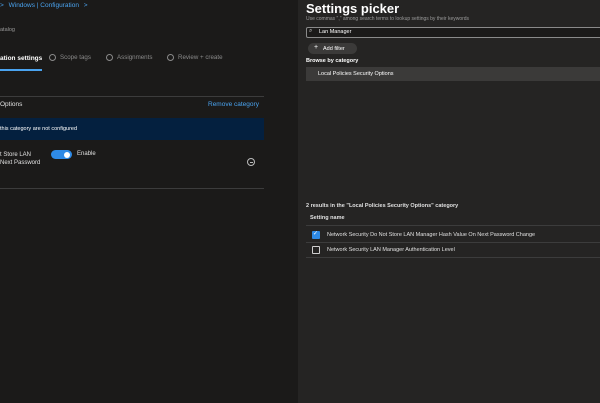 The width and height of the screenshot is (600, 403). I want to click on step-assignments: Assignments, so click(129, 57).